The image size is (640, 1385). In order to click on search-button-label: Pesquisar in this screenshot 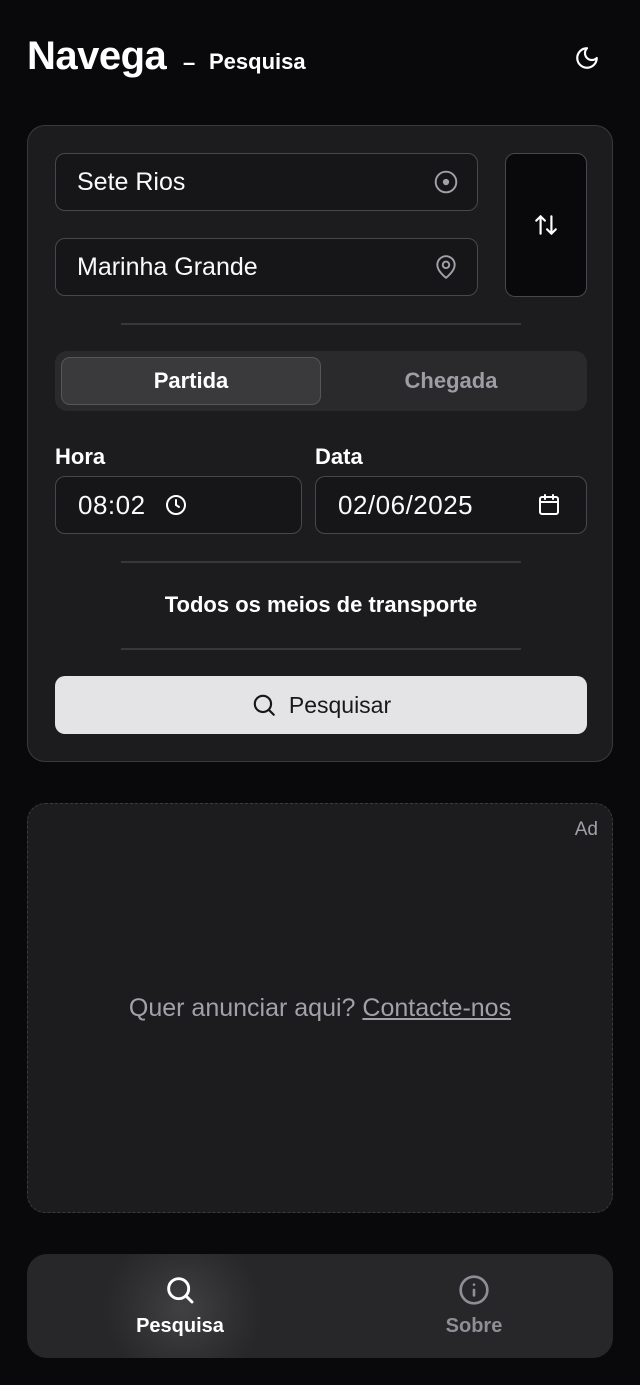, I will do `click(340, 704)`.